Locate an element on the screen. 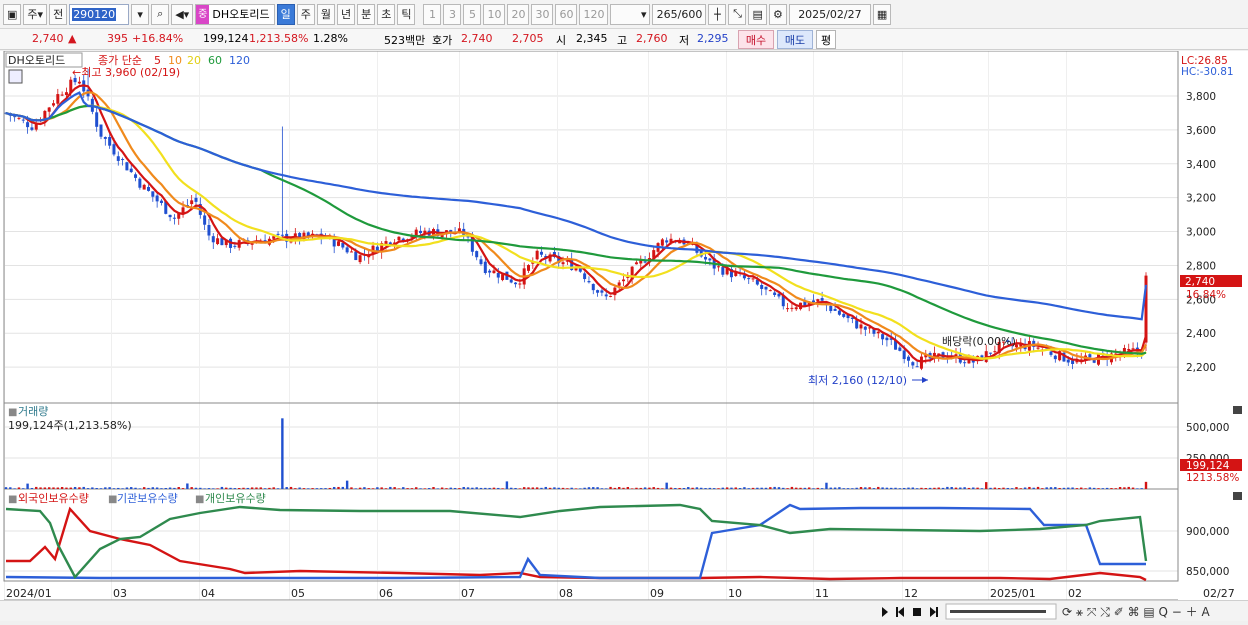 The image size is (1248, 625). prev-label: 전 is located at coordinates (58, 14).